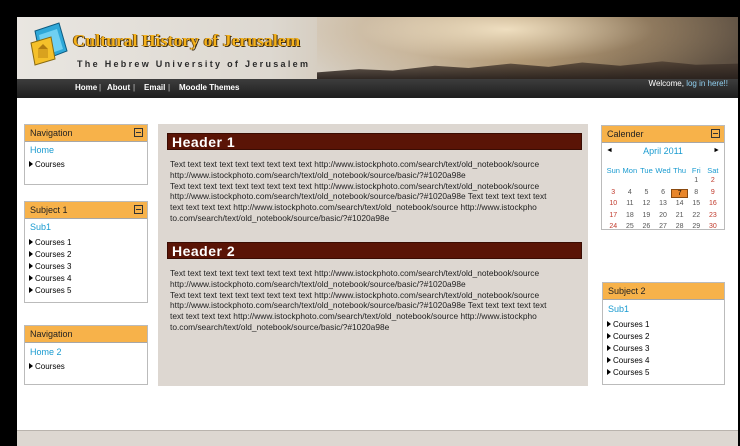 This screenshot has height=446, width=740. I want to click on navigation2-block: Navigation Home 2 Courses, so click(86, 355).